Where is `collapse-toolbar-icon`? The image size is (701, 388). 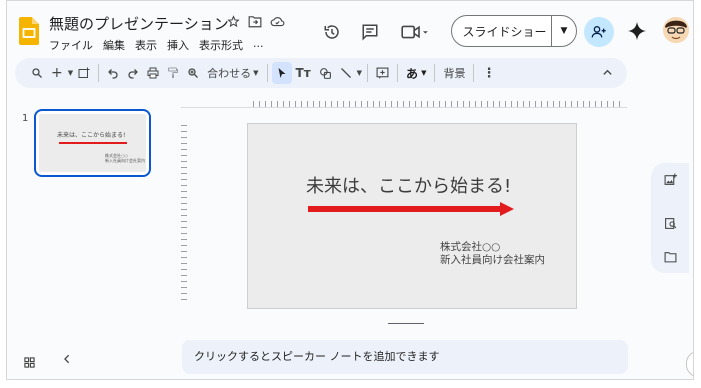
collapse-toolbar-icon is located at coordinates (607, 72).